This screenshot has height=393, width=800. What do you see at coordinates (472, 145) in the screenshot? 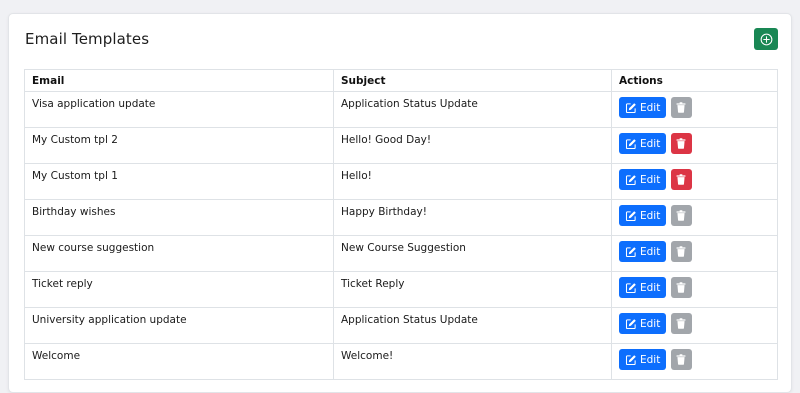
I see `subject-cell: Hello! Good Day!` at bounding box center [472, 145].